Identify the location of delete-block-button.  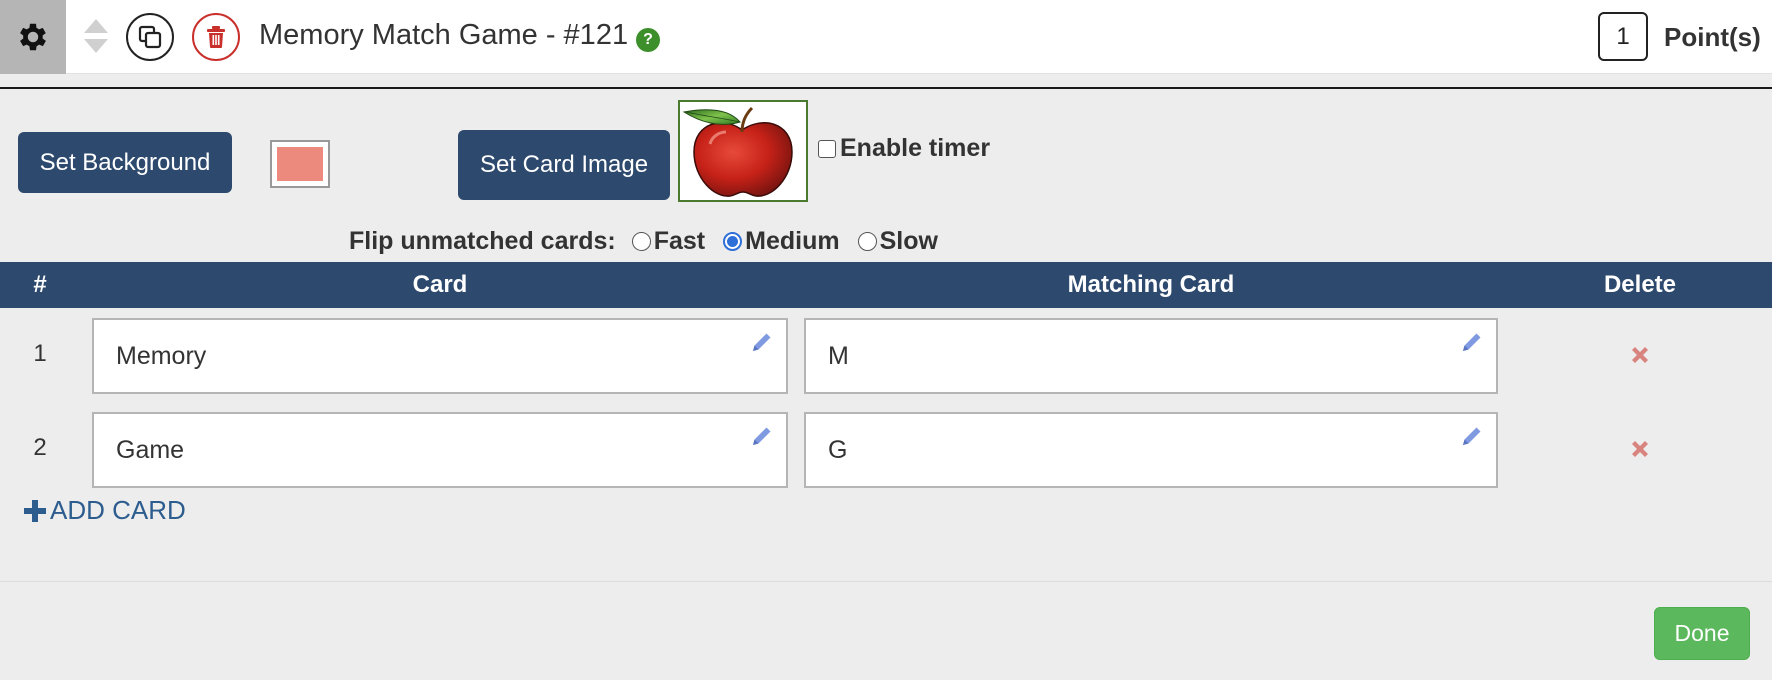
(216, 37).